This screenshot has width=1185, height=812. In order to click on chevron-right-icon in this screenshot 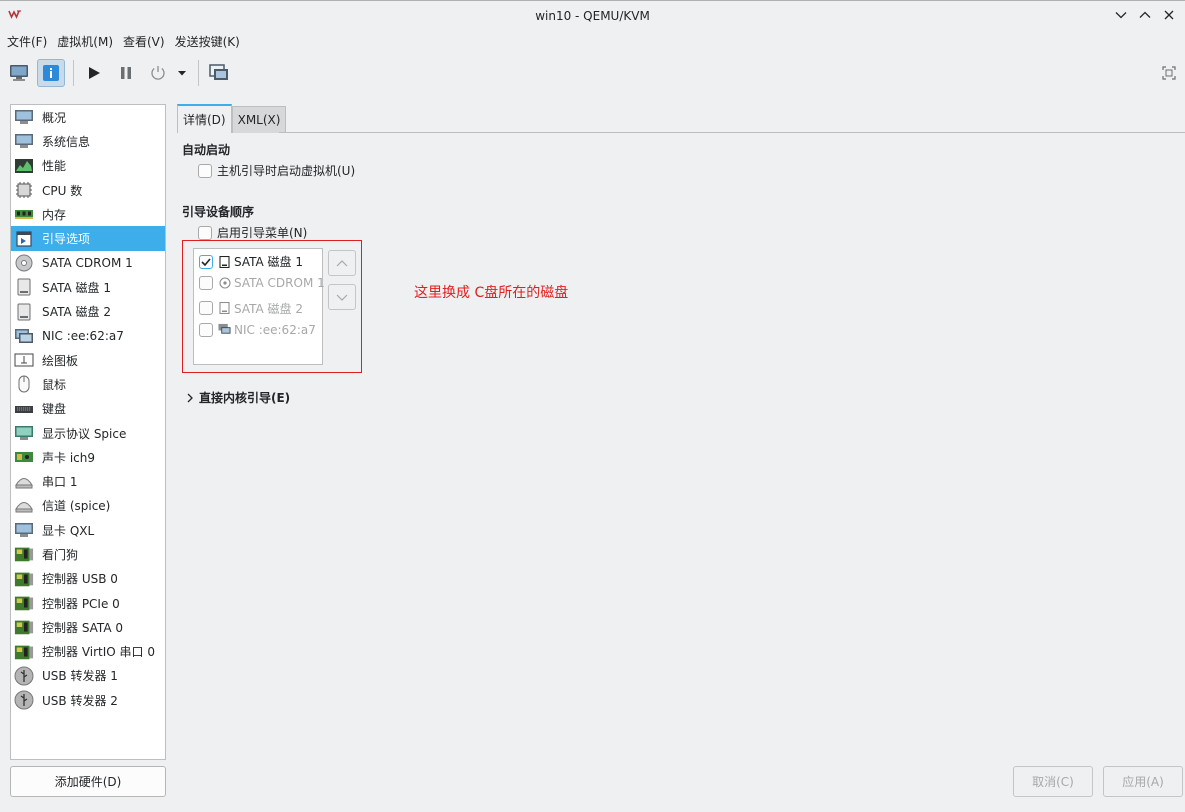, I will do `click(190, 397)`.